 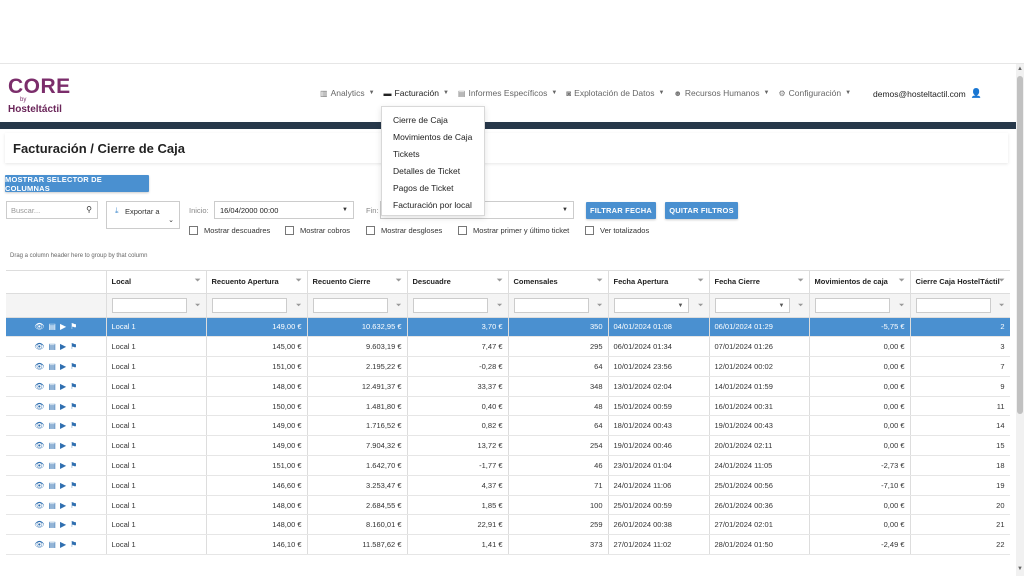 What do you see at coordinates (752, 305) in the screenshot?
I see `column-filter-input: ▼` at bounding box center [752, 305].